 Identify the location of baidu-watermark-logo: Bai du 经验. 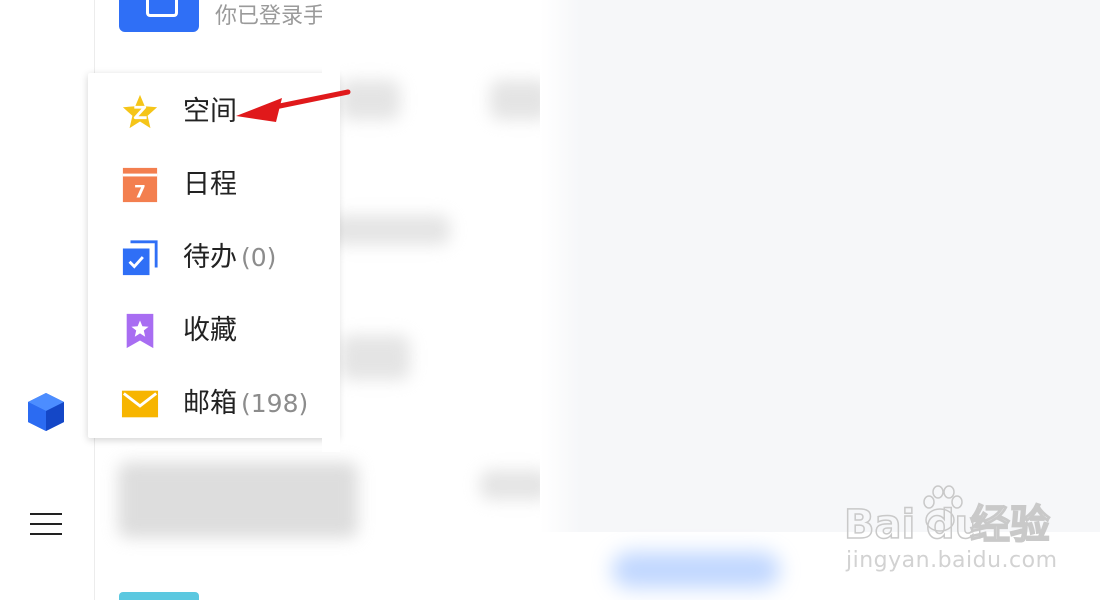
(947, 516).